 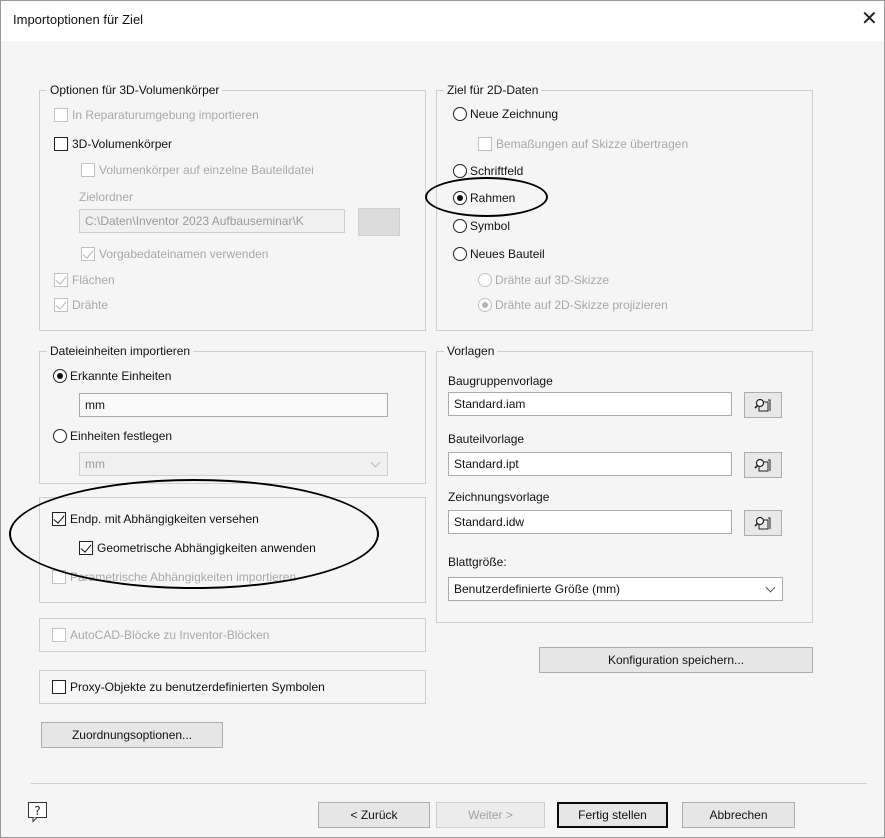 I want to click on autocad-blocks-checkbox: AutoCAD-Blöcke zu Inventor-Blöcken, so click(x=160, y=635).